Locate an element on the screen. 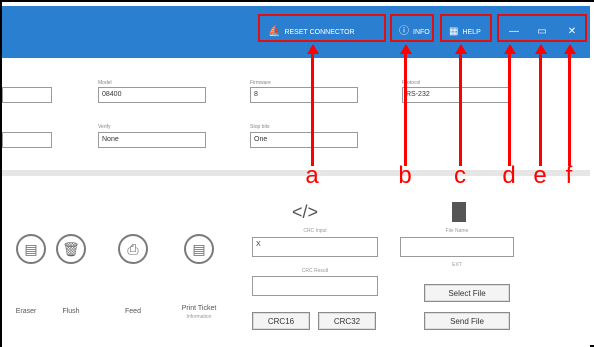  send-file-button: Send File is located at coordinates (467, 321).